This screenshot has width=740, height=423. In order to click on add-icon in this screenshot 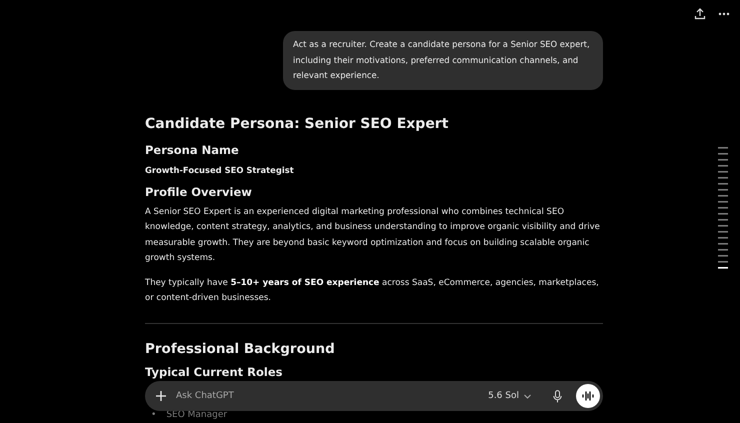, I will do `click(161, 396)`.